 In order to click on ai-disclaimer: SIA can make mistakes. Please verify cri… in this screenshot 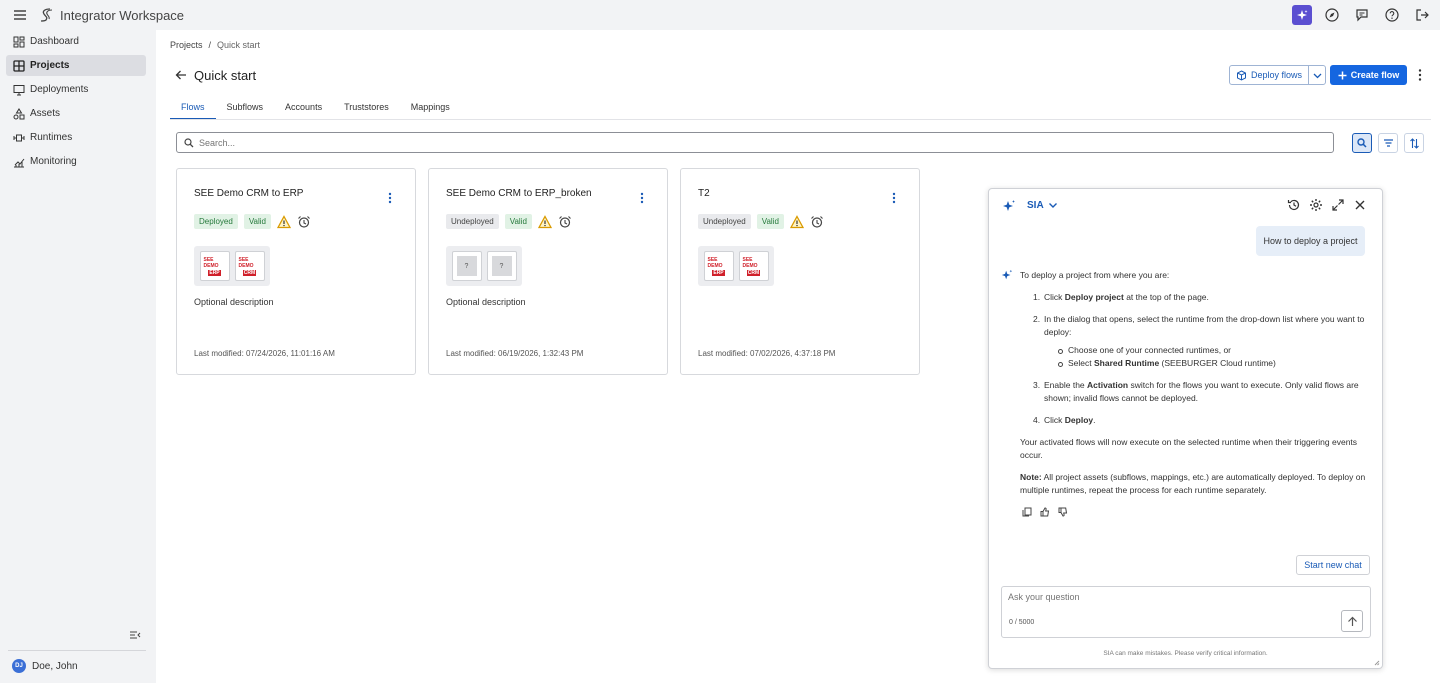, I will do `click(1185, 653)`.